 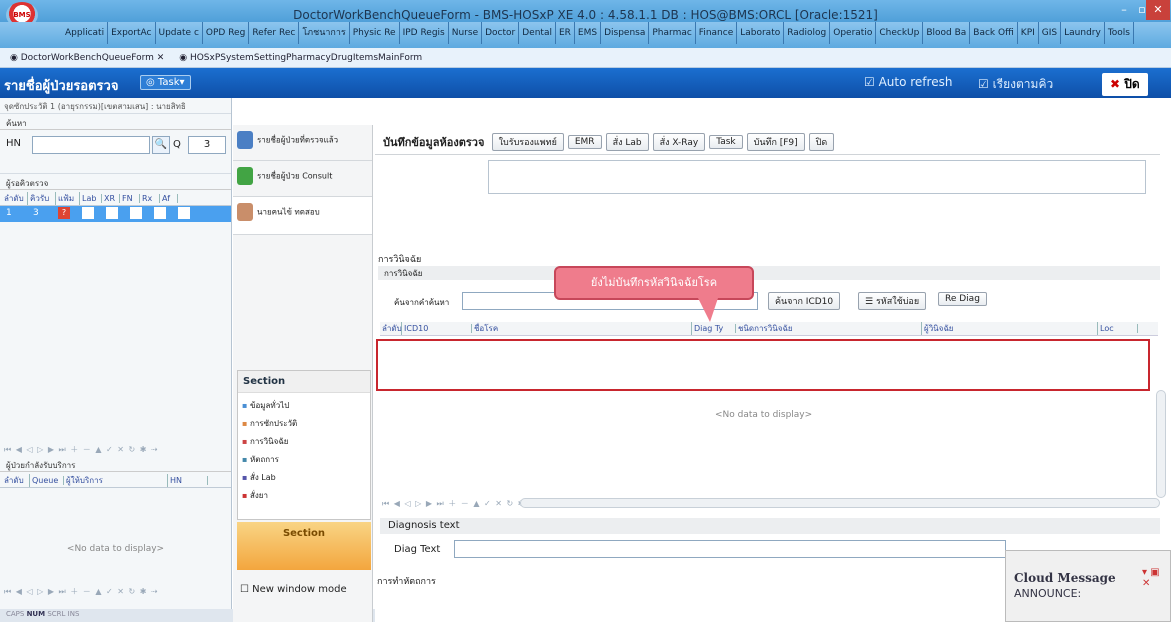 I want to click on menu-item-18: Operatio, so click(x=853, y=33).